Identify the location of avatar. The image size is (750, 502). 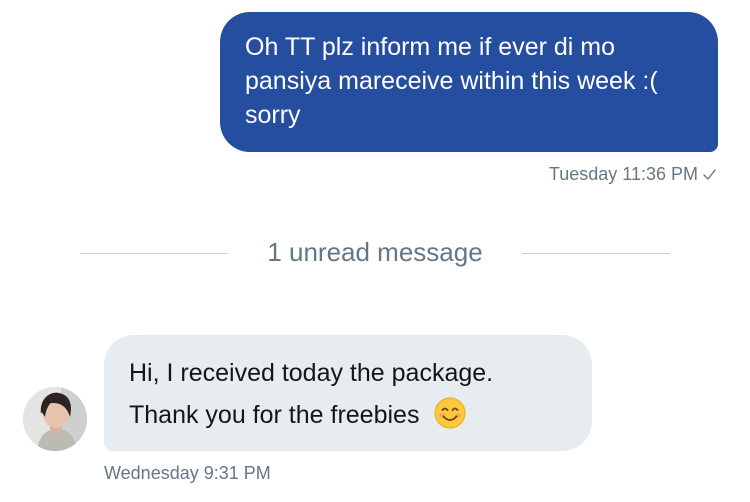
(55, 419).